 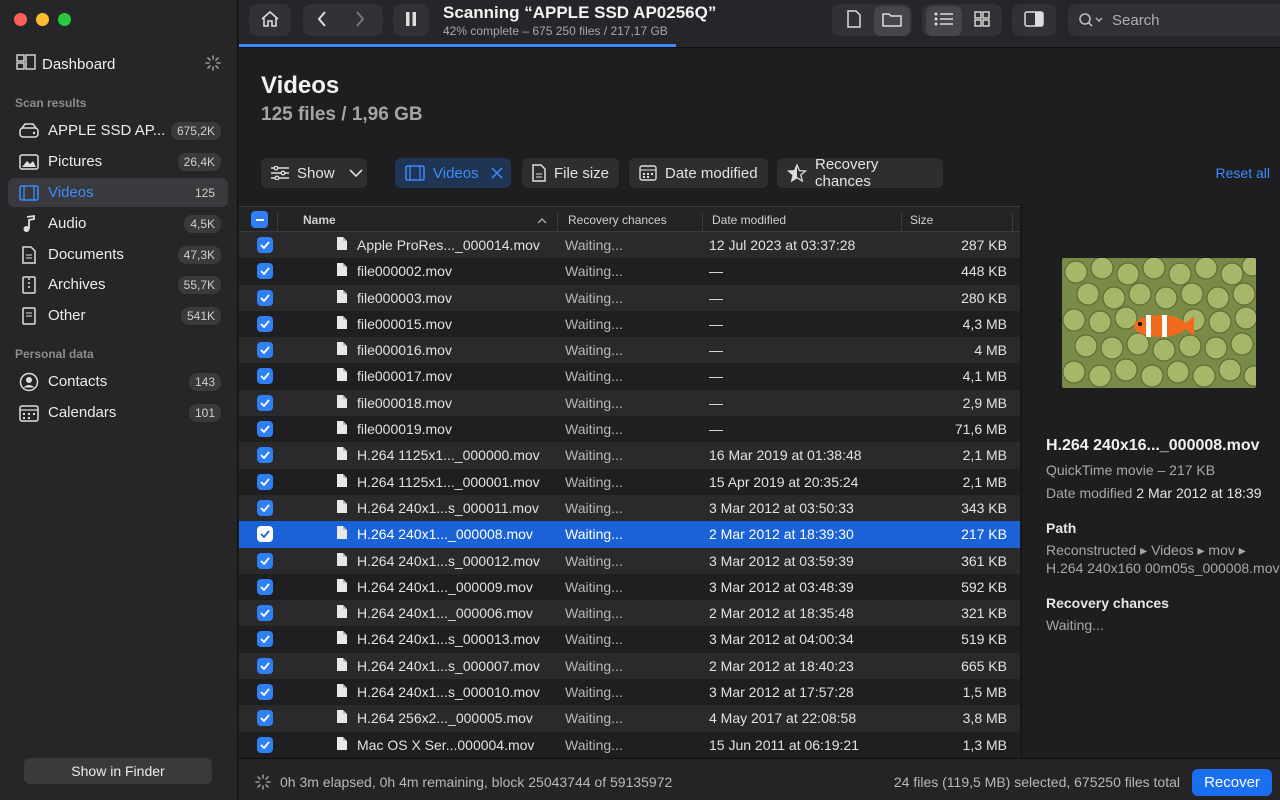 What do you see at coordinates (322, 21) in the screenshot?
I see `back-button` at bounding box center [322, 21].